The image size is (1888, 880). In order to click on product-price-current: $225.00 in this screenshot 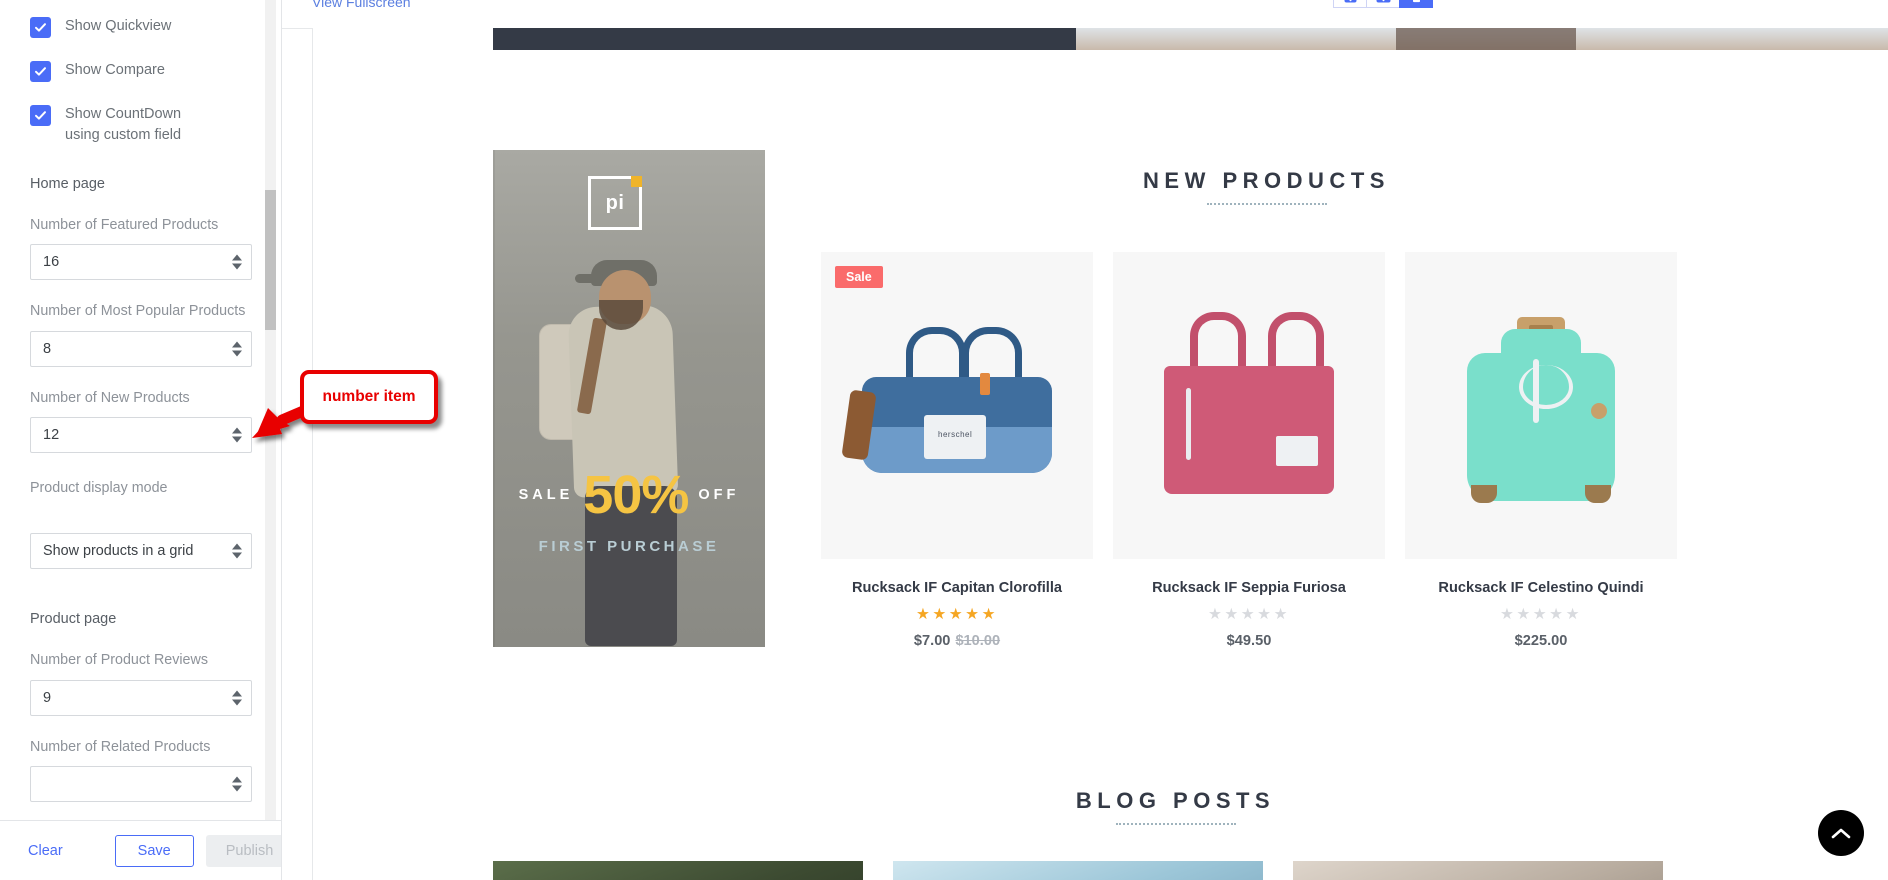, I will do `click(1541, 641)`.